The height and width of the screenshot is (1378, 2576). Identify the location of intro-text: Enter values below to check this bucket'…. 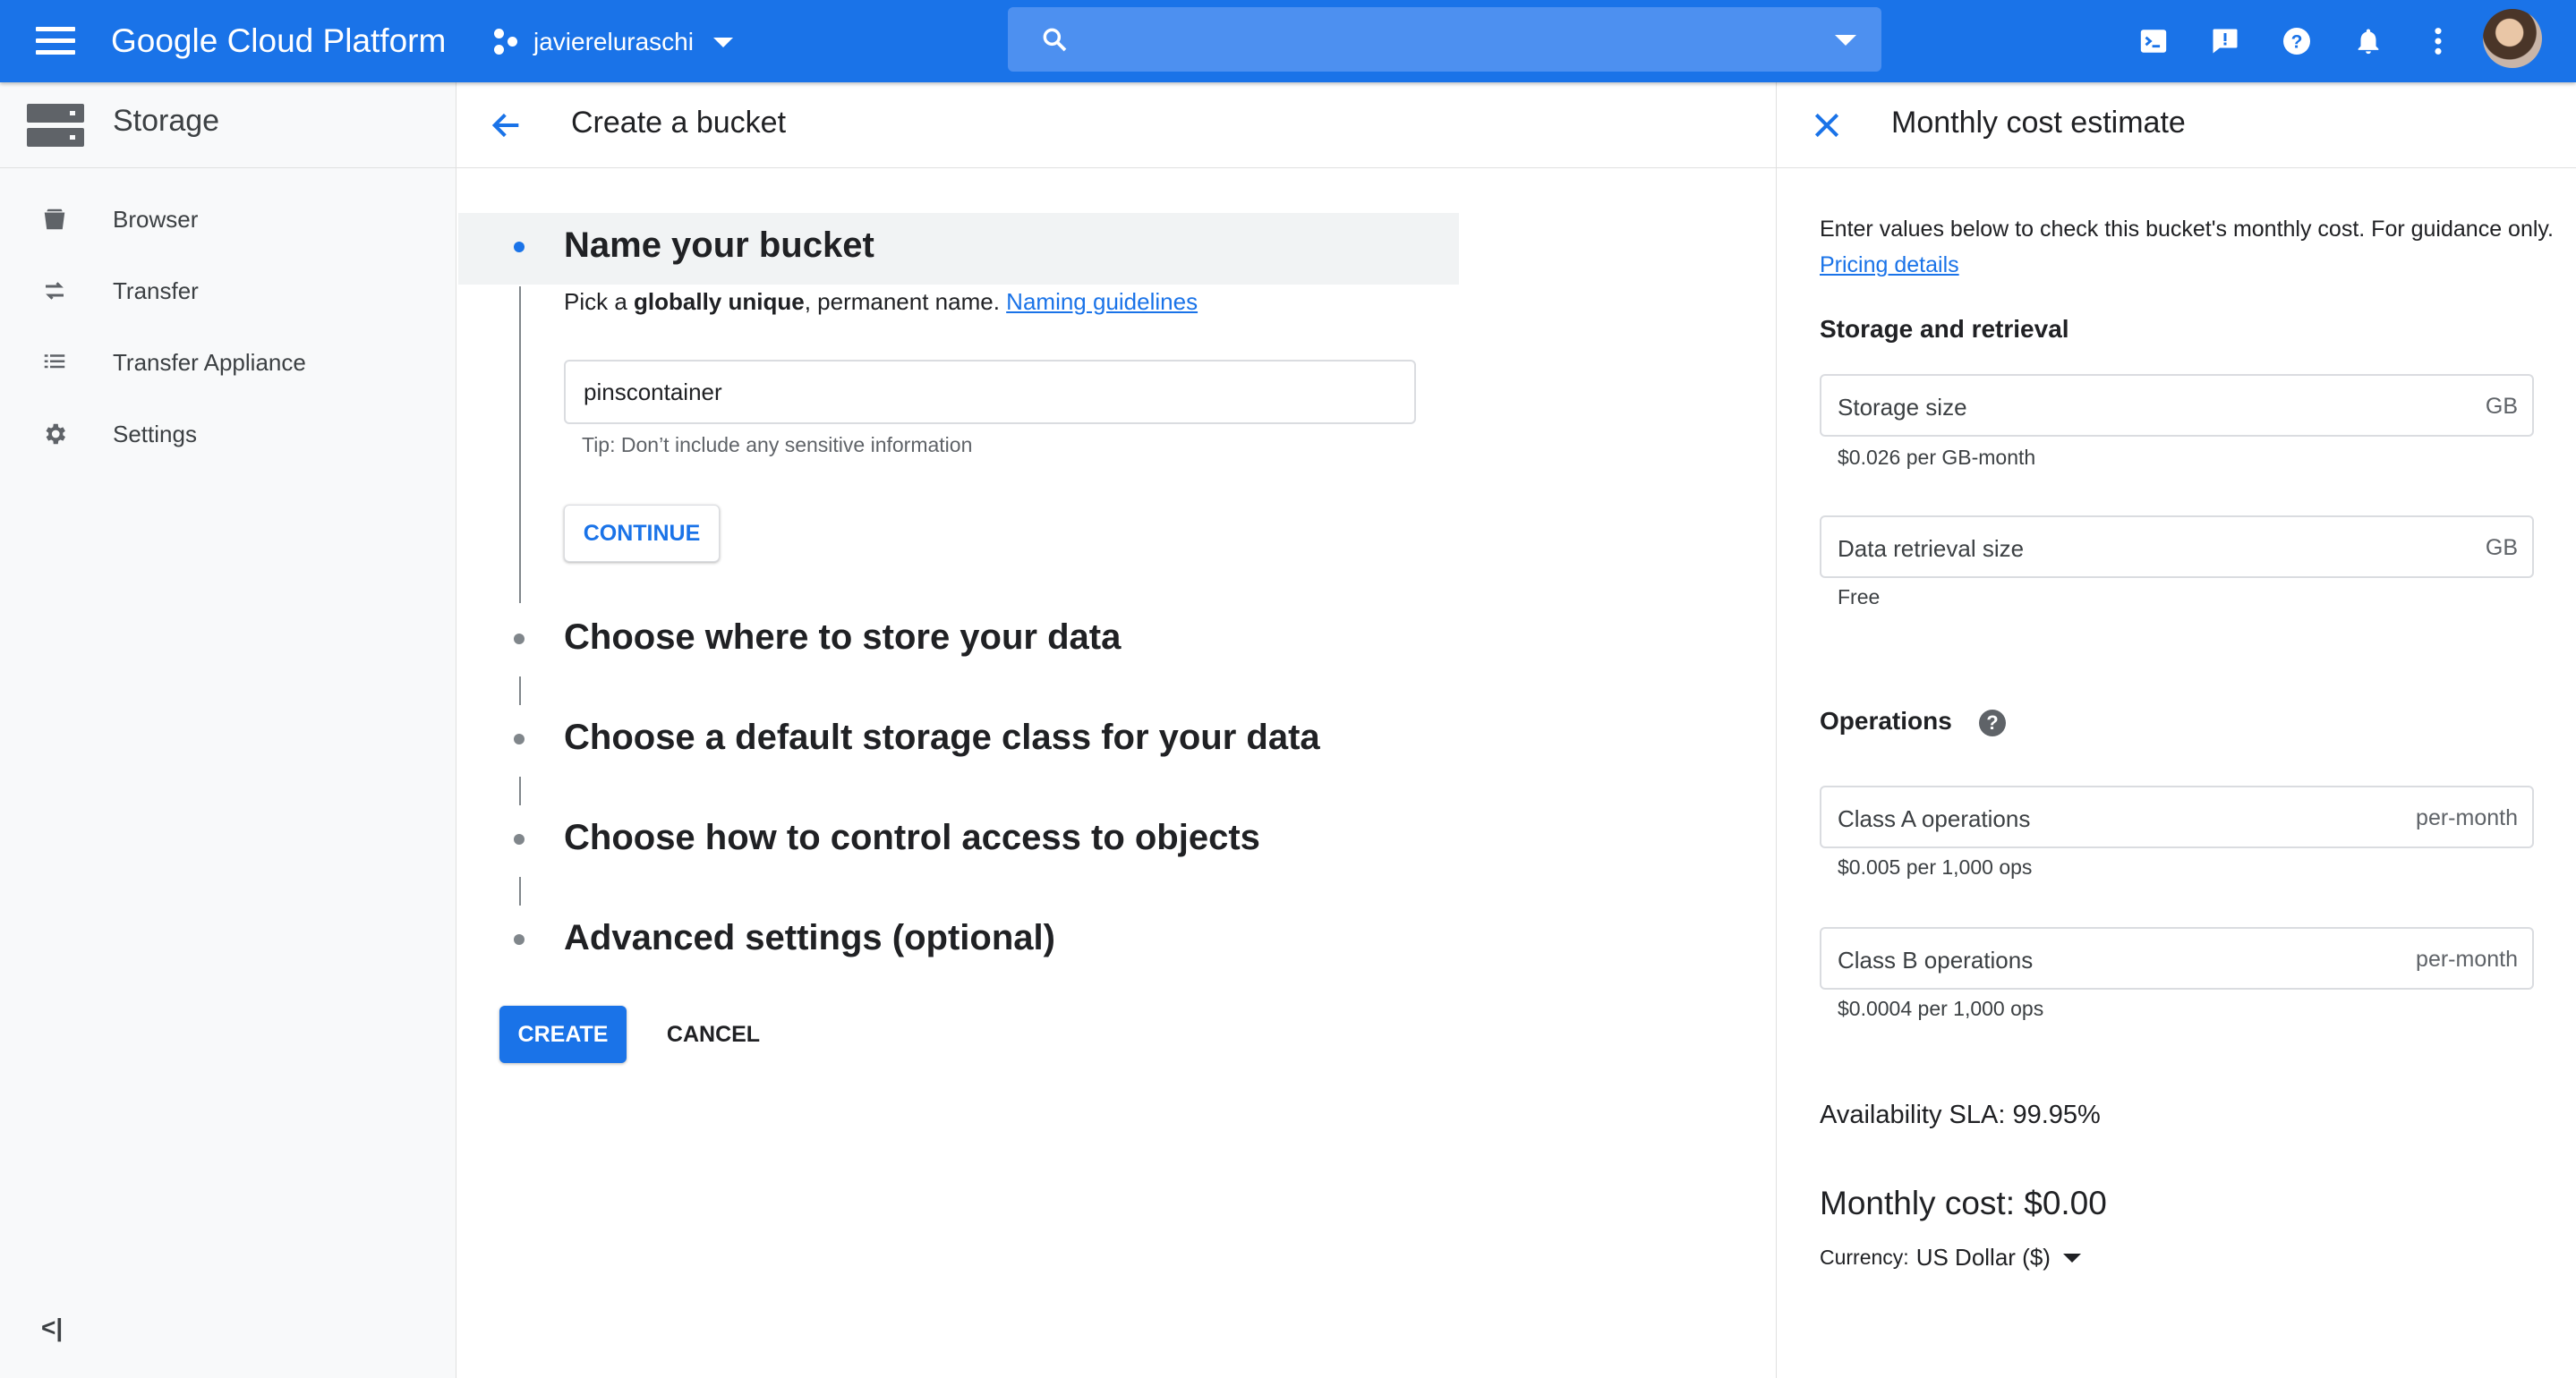
(2187, 229).